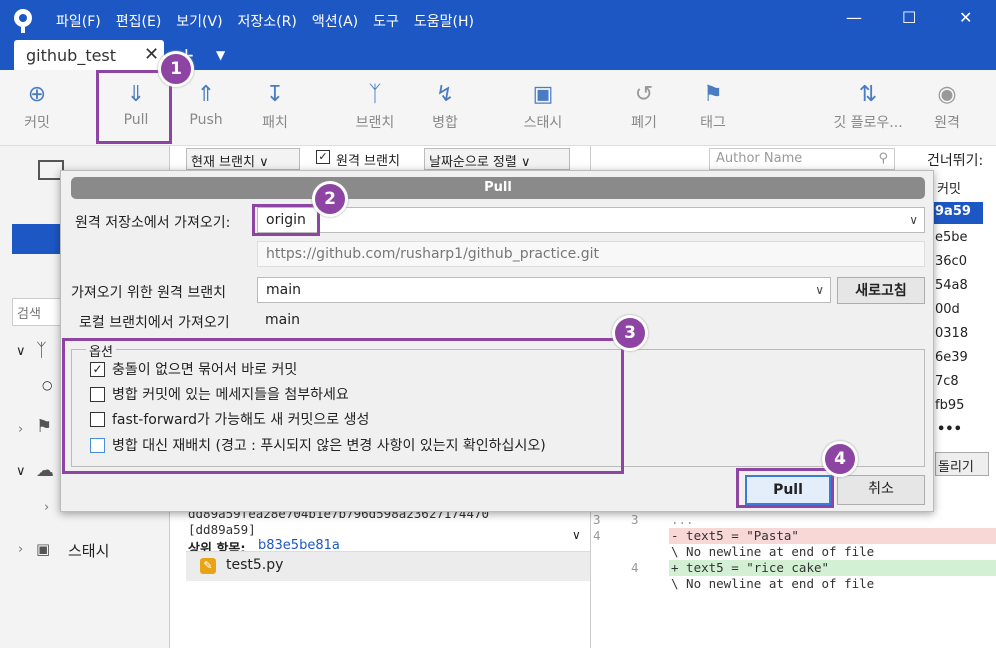 Image resolution: width=996 pixels, height=648 pixels. Describe the element at coordinates (802, 159) in the screenshot. I see `author-search: Author Name ⚲` at that location.